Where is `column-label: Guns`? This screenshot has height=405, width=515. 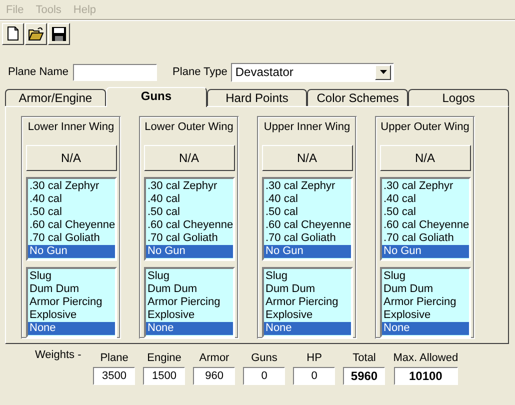
column-label: Guns is located at coordinates (264, 358).